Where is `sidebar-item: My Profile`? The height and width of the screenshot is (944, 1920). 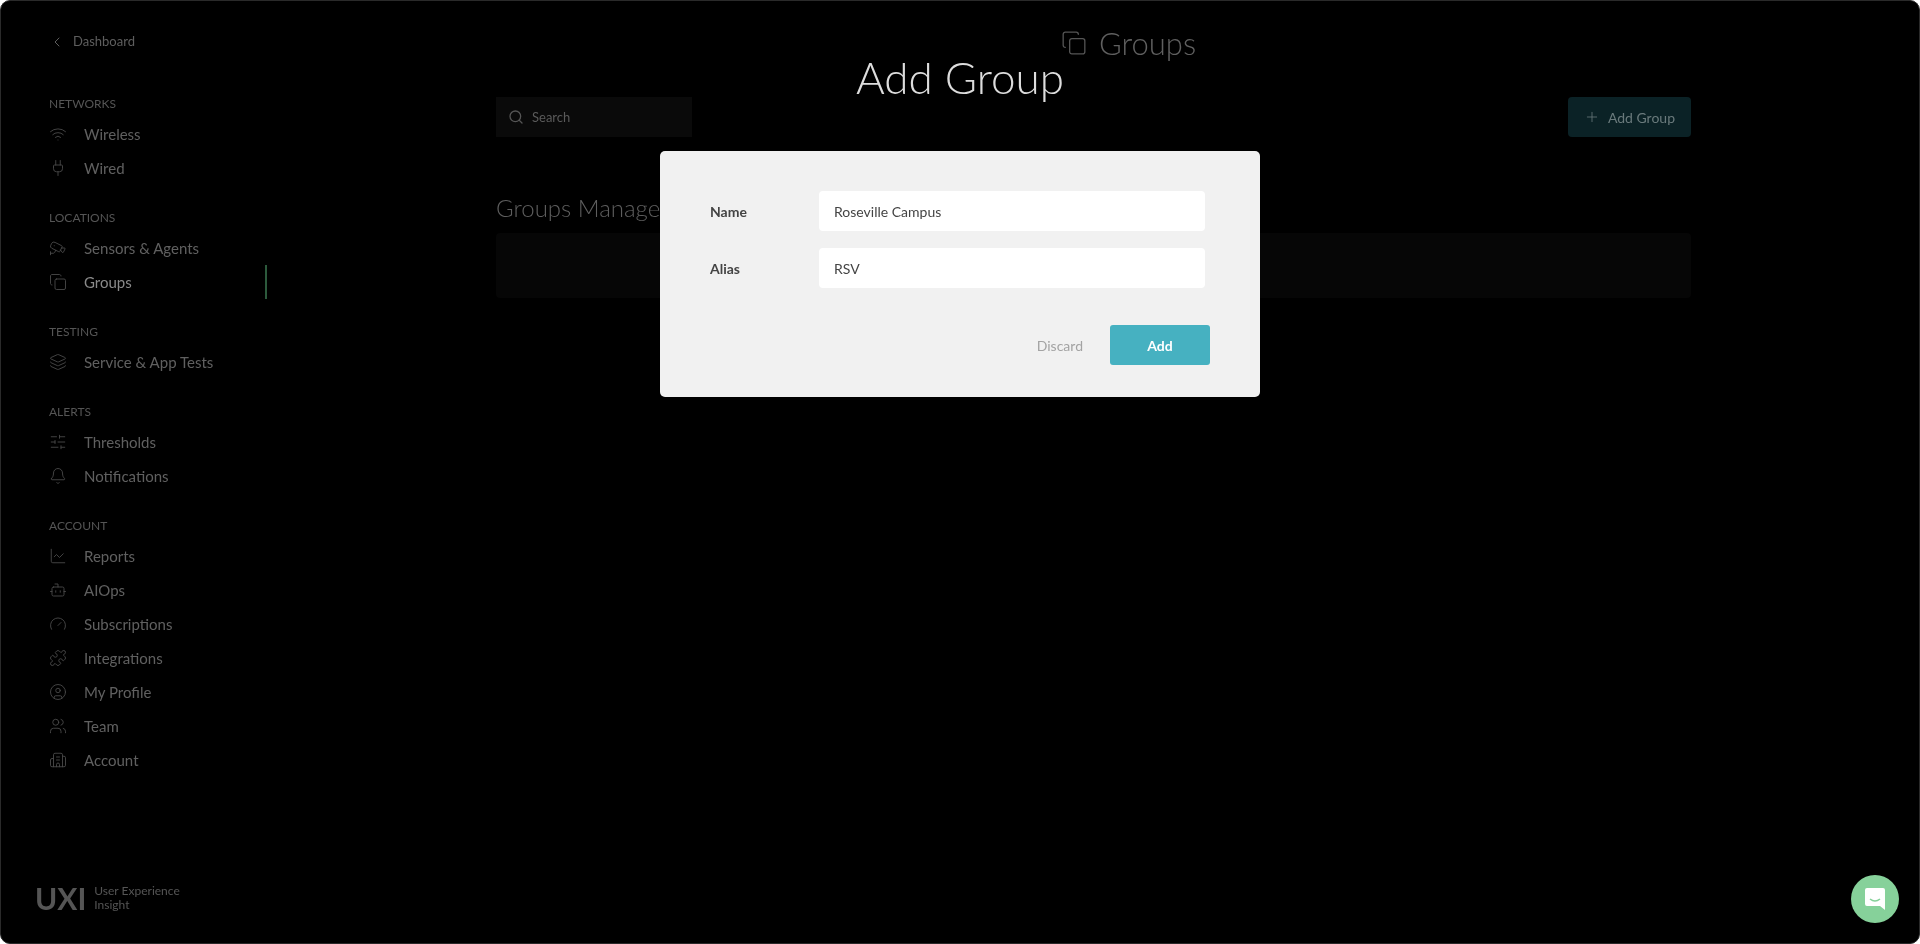 sidebar-item: My Profile is located at coordinates (158, 692).